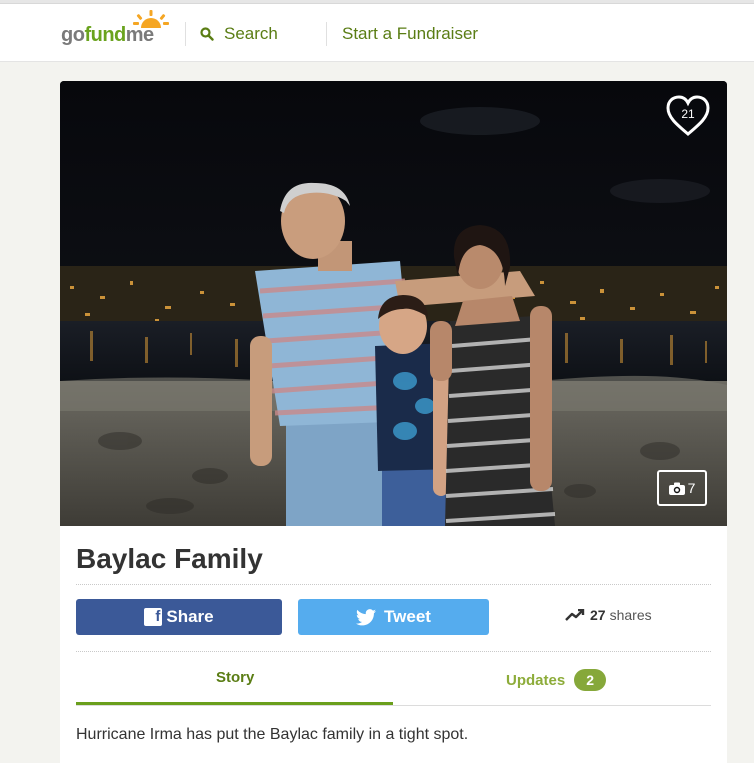  I want to click on shares-counter: 27 shares, so click(608, 615).